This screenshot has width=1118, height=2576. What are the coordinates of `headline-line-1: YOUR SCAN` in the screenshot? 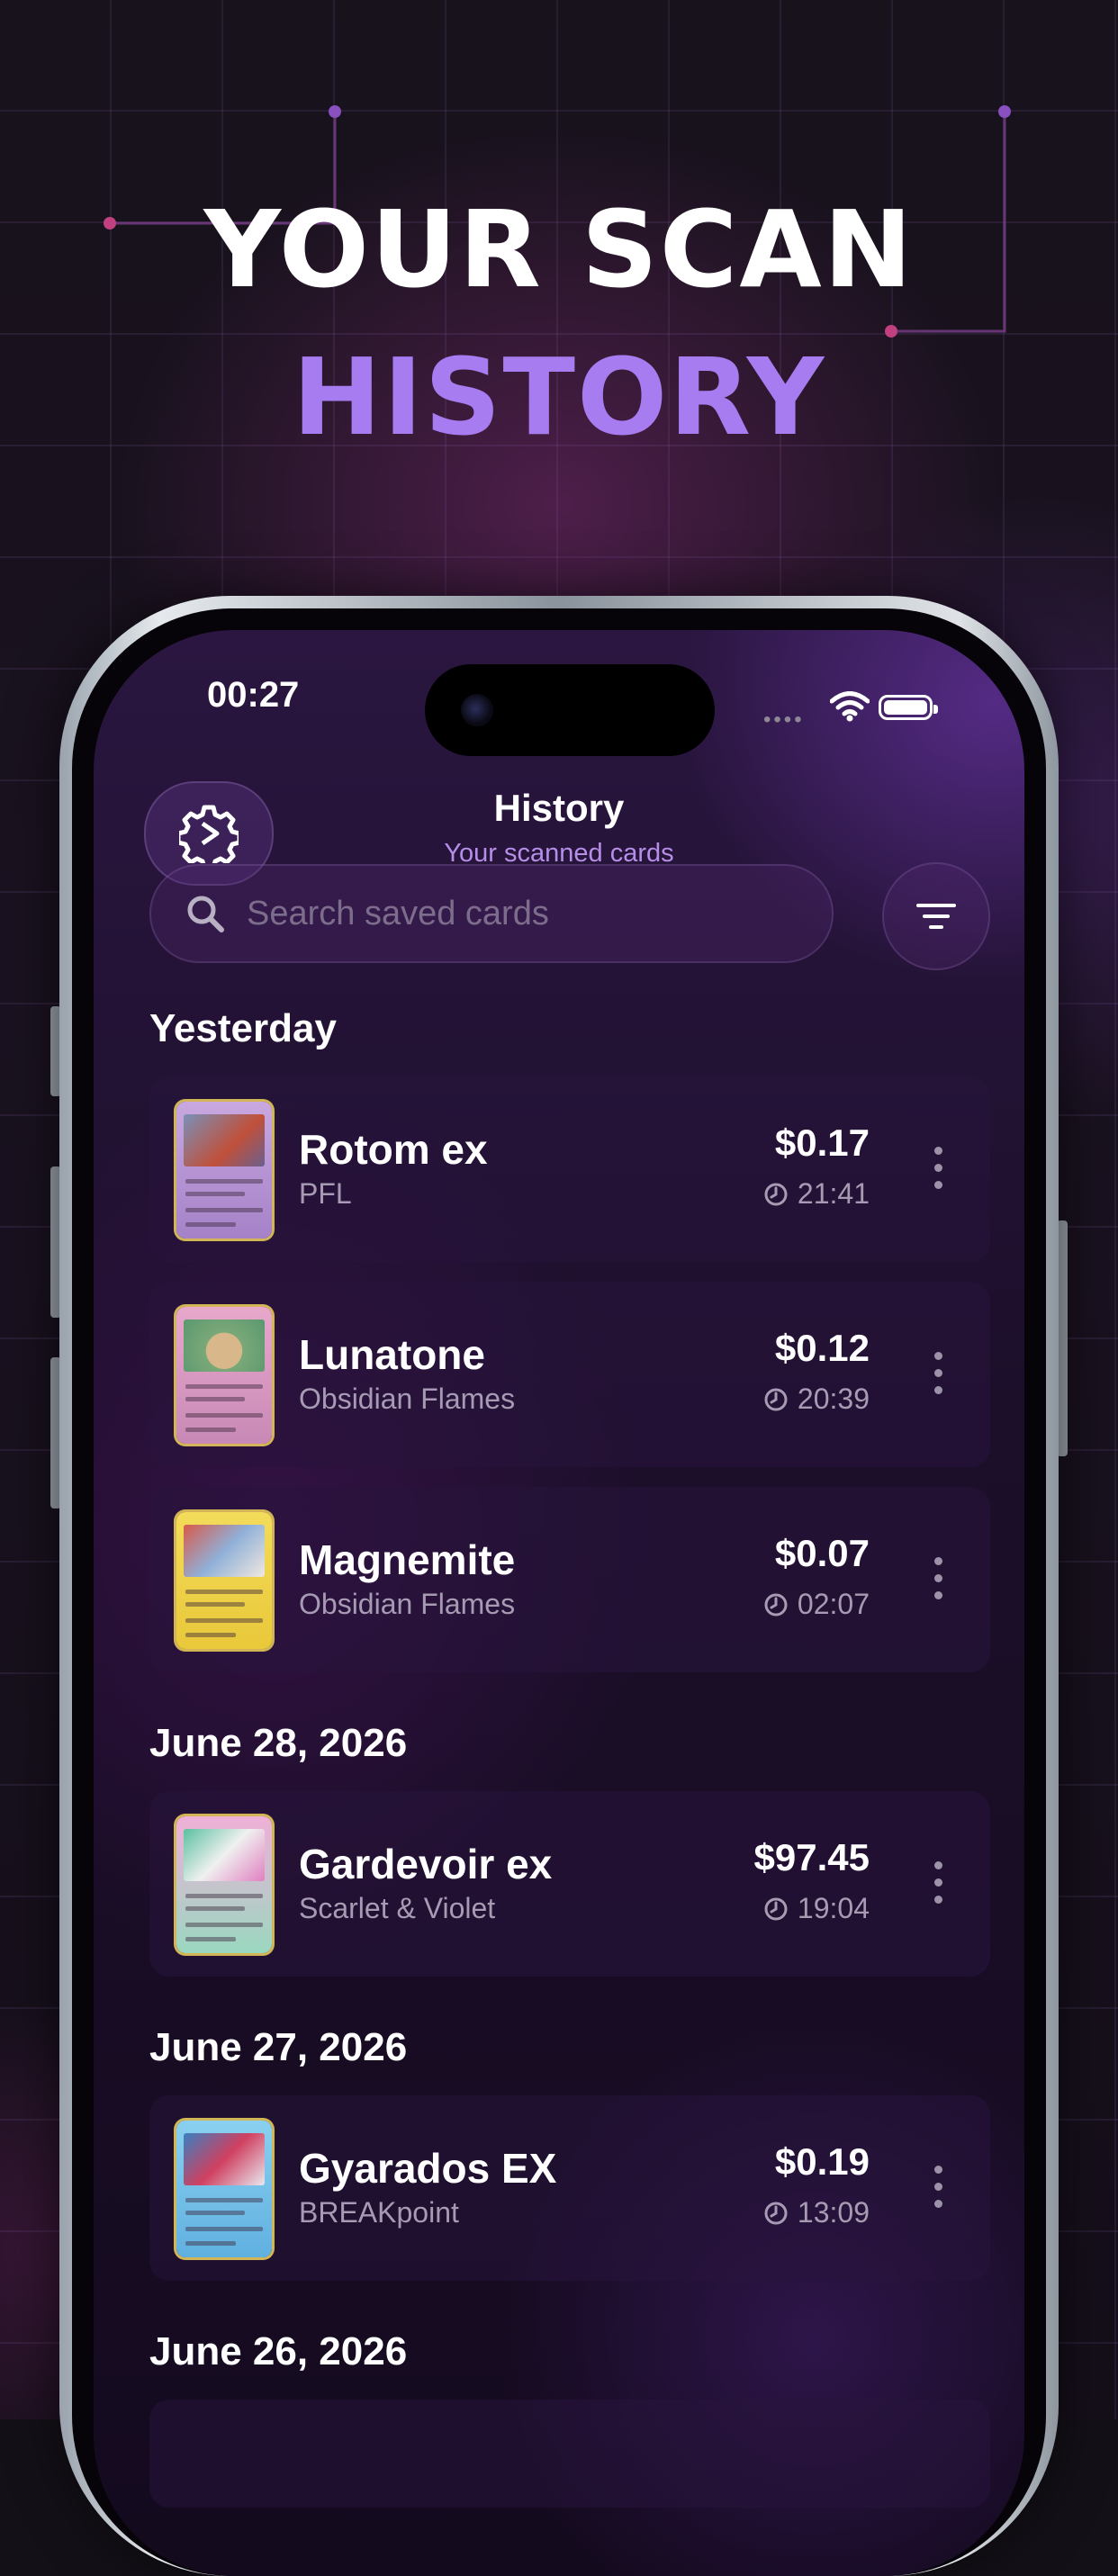 It's located at (559, 249).